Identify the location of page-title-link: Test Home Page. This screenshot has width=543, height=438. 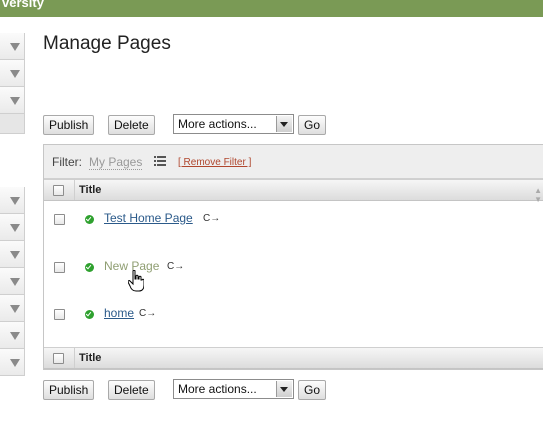
(148, 218).